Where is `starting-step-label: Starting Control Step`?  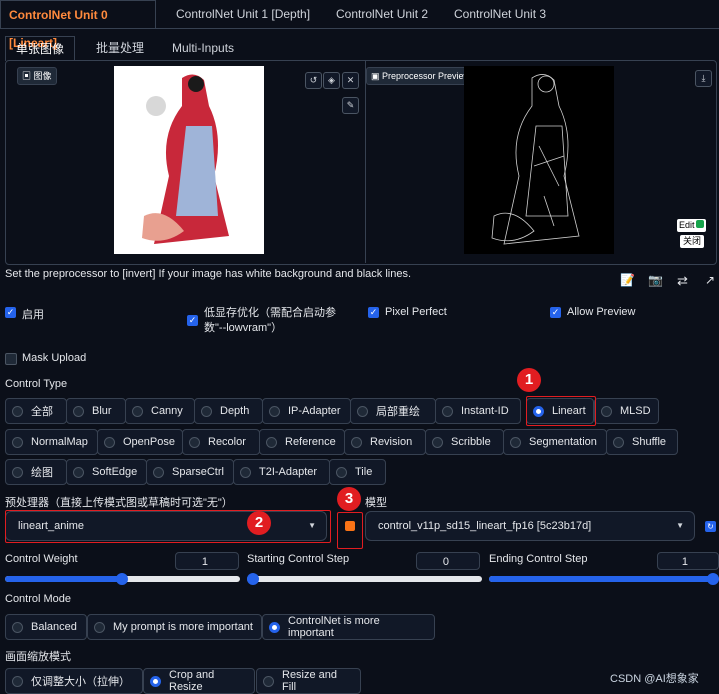 starting-step-label: Starting Control Step is located at coordinates (298, 559).